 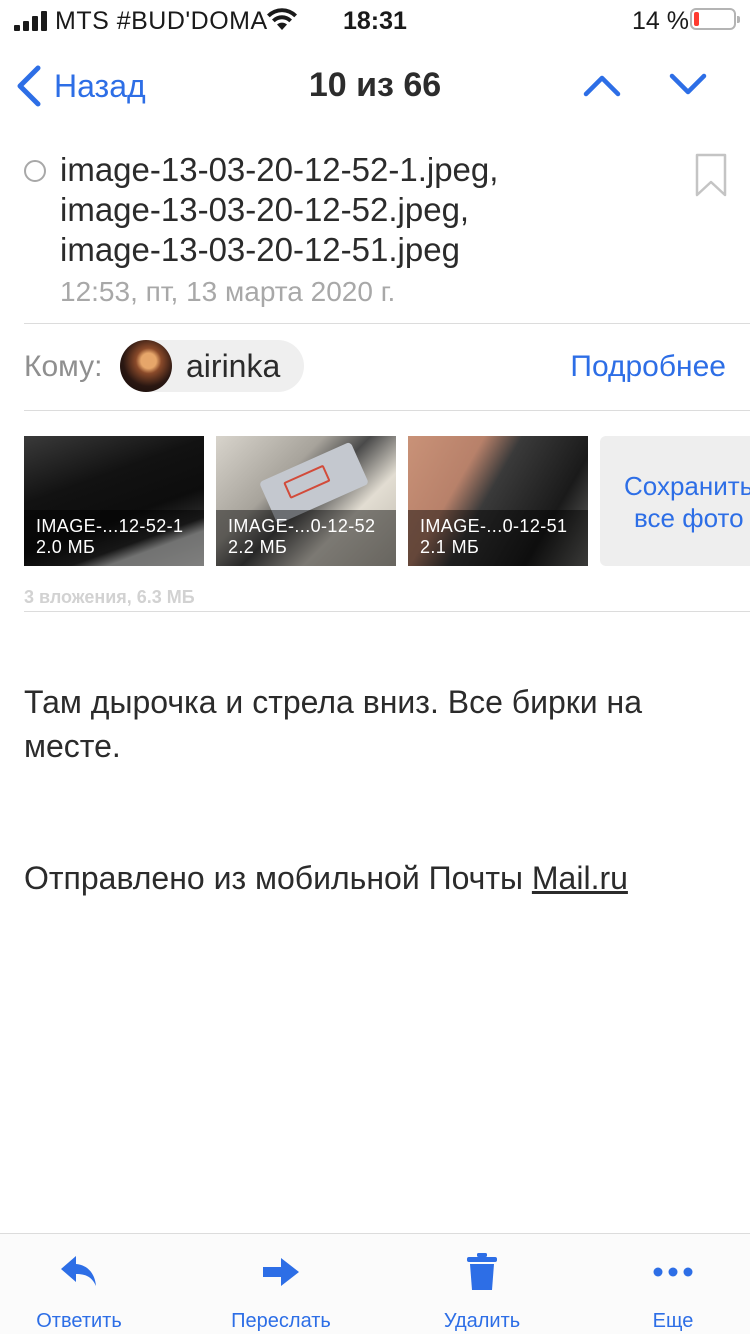 What do you see at coordinates (689, 518) in the screenshot?
I see `save-all-line: все фото` at bounding box center [689, 518].